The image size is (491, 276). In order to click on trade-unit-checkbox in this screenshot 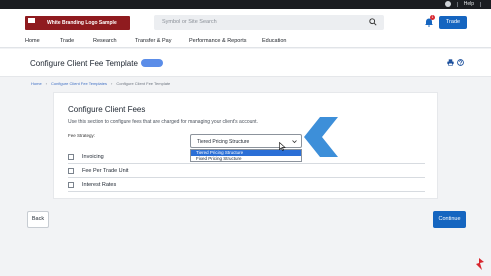, I will do `click(71, 171)`.